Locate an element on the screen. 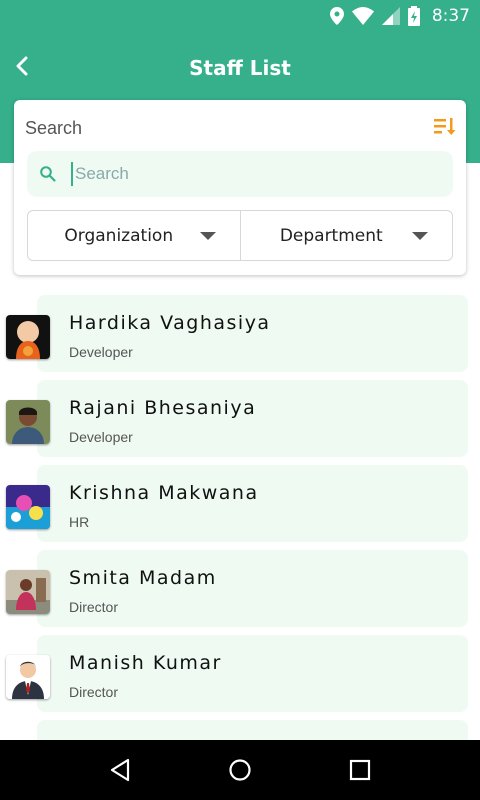 The width and height of the screenshot is (480, 800). back-button is located at coordinates (22, 66).